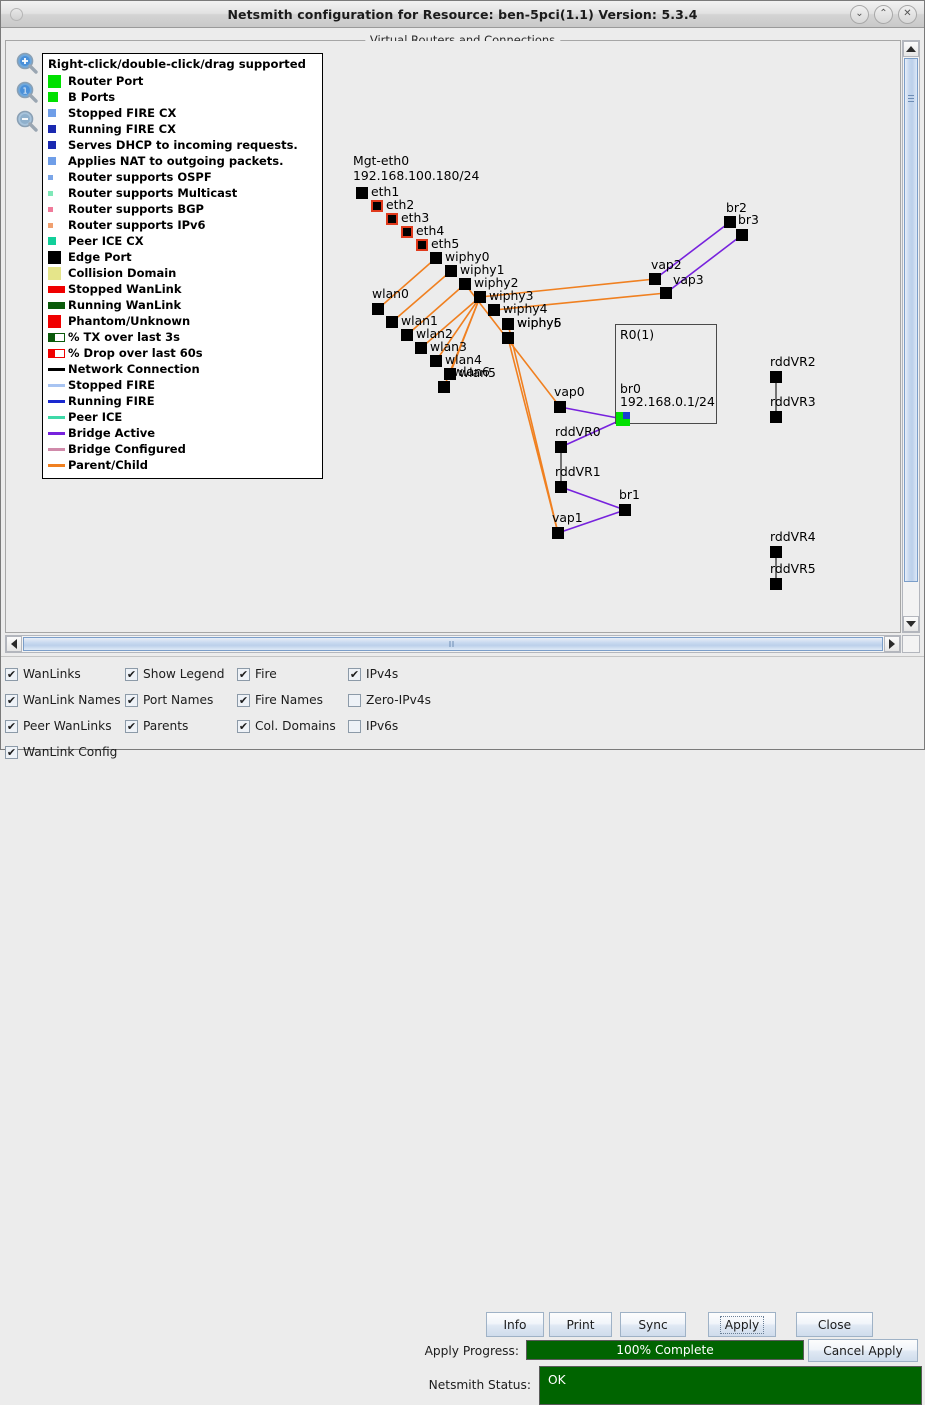 This screenshot has height=1405, width=925. Describe the element at coordinates (665, 1350) in the screenshot. I see `apply-progress-bar: 100% Complete` at that location.